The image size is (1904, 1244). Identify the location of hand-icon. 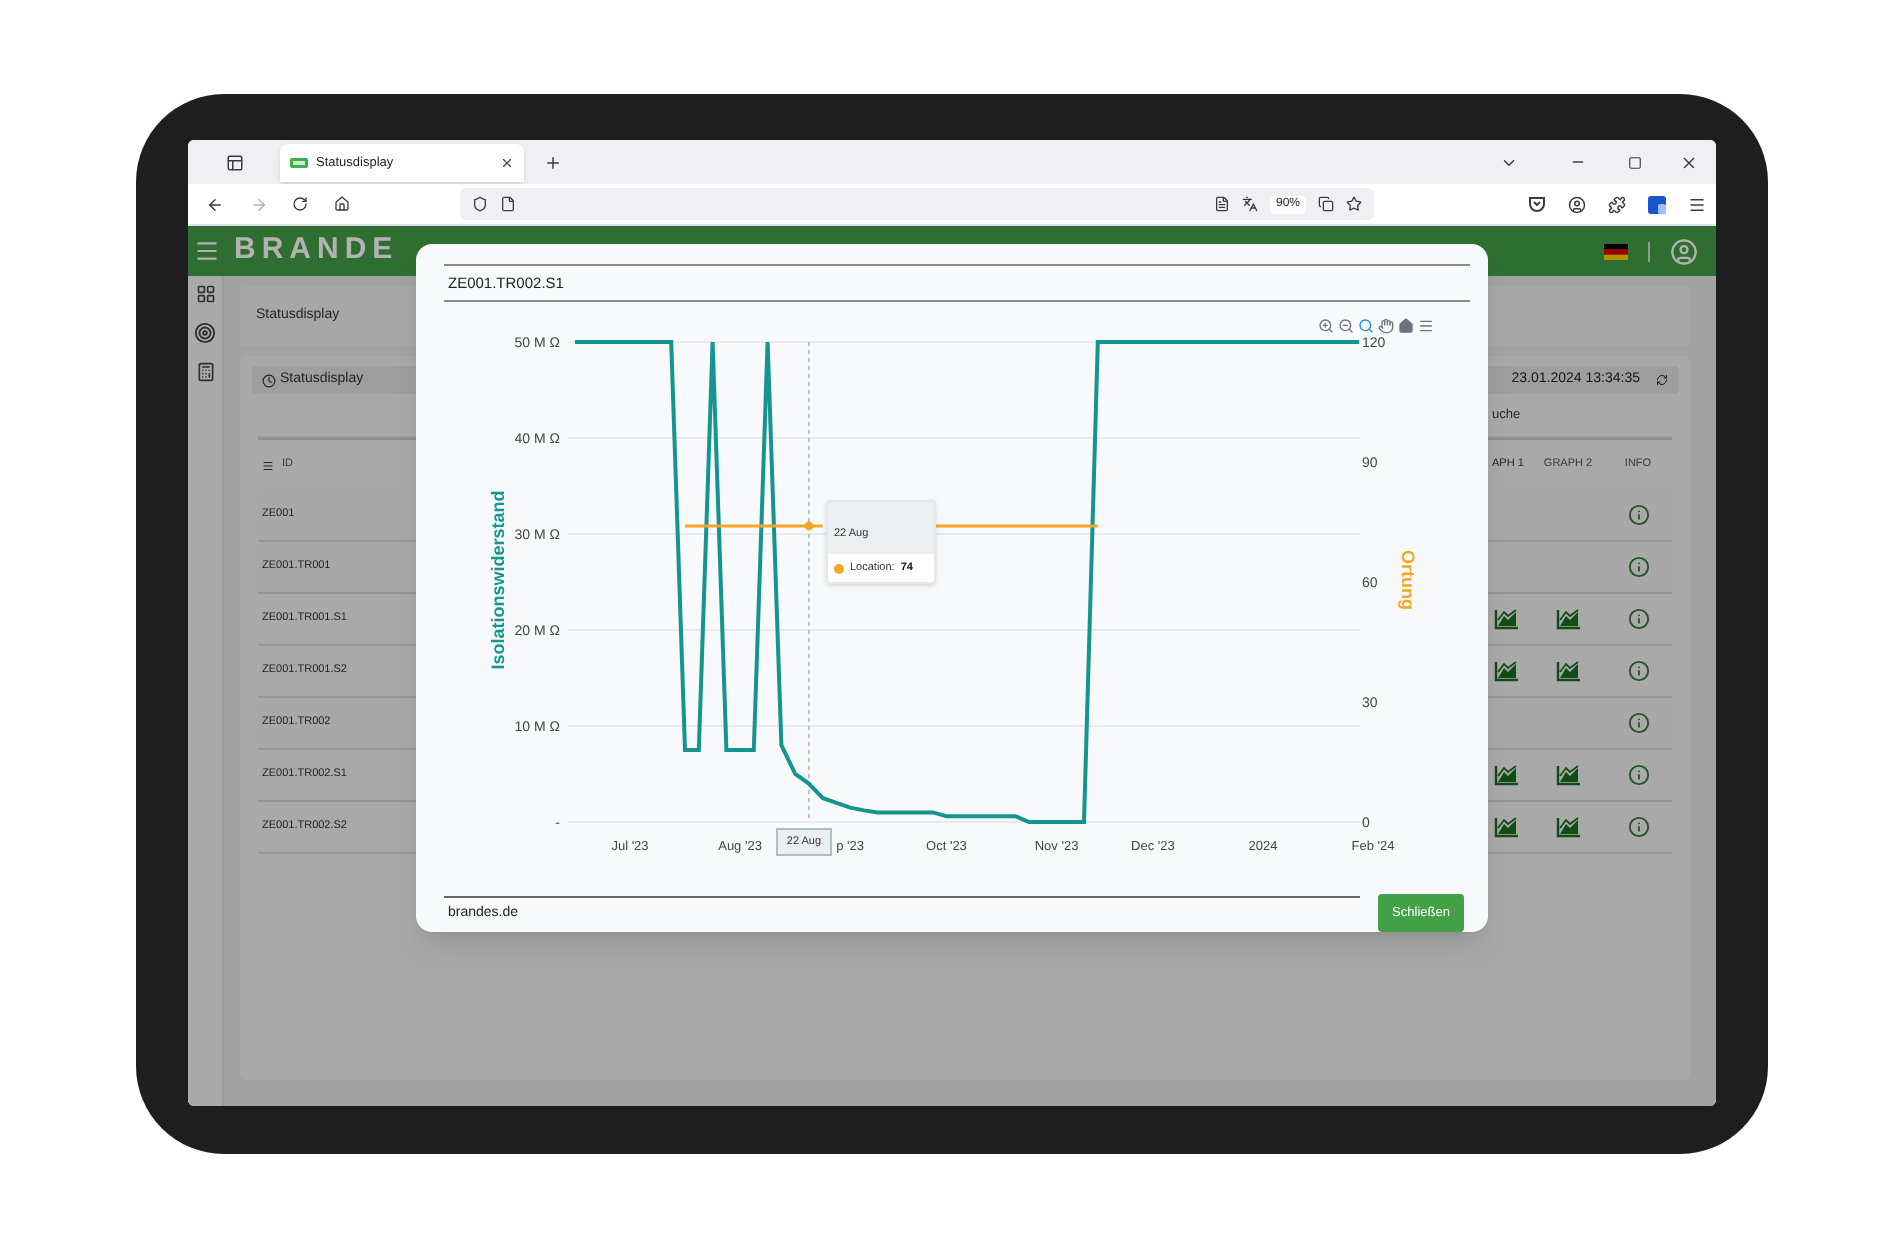
(1386, 326).